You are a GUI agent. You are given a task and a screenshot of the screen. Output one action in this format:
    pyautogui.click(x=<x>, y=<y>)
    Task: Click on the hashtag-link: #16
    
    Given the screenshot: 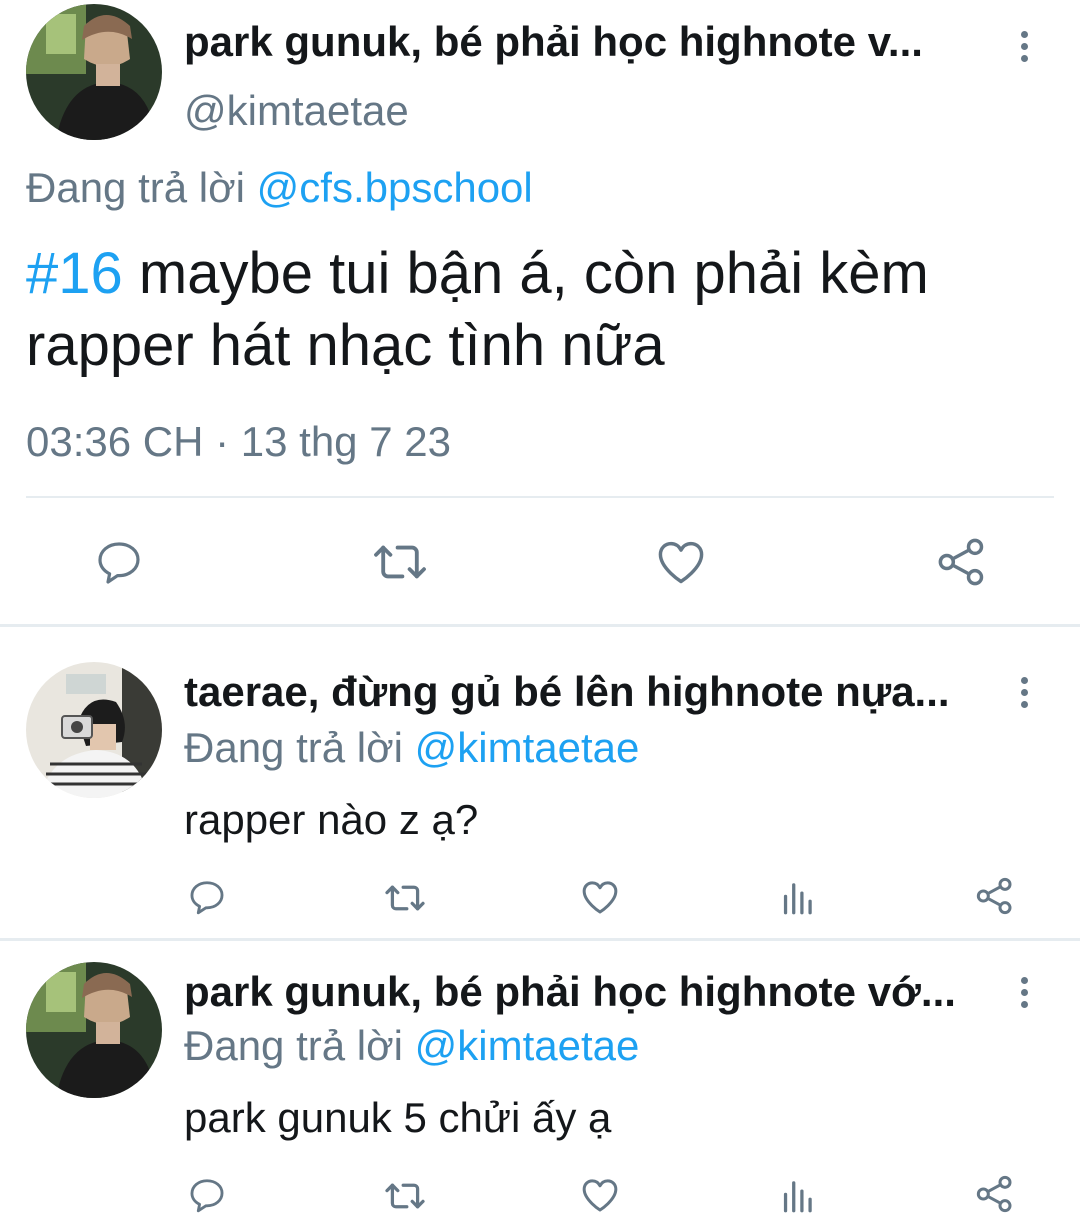 What is the action you would take?
    pyautogui.click(x=74, y=273)
    